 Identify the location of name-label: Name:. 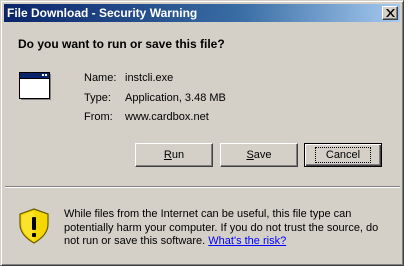
(100, 78).